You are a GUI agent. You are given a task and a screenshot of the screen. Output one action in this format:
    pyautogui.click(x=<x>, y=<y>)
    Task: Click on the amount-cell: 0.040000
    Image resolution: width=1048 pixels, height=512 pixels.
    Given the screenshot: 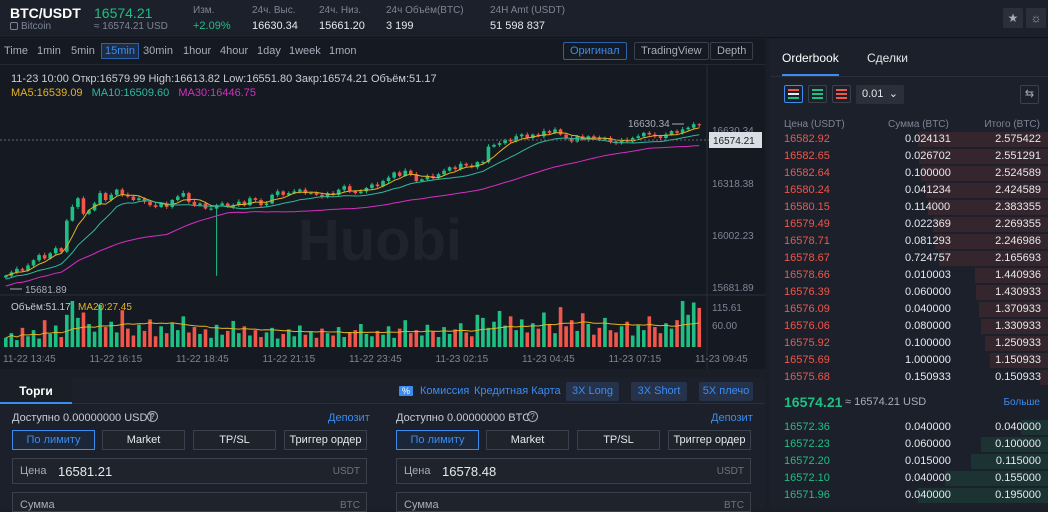 What is the action you would take?
    pyautogui.click(x=928, y=309)
    